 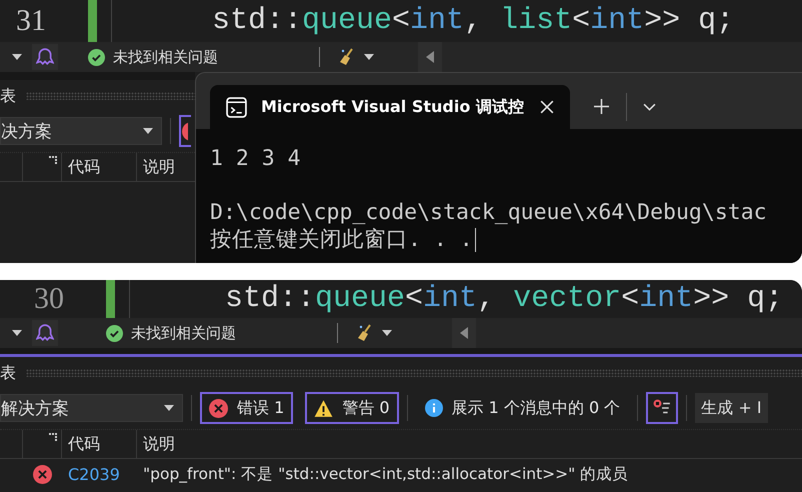 What do you see at coordinates (324, 408) in the screenshot?
I see `warning-icon` at bounding box center [324, 408].